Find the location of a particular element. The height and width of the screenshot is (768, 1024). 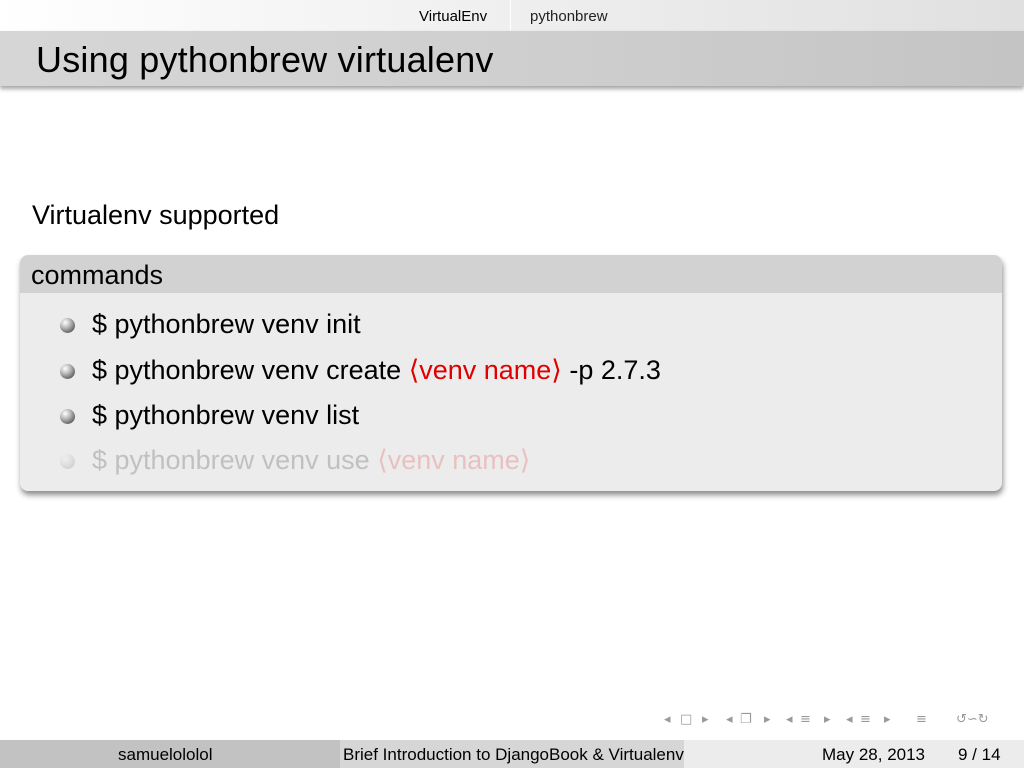

document-icon: ≡ is located at coordinates (921, 719).